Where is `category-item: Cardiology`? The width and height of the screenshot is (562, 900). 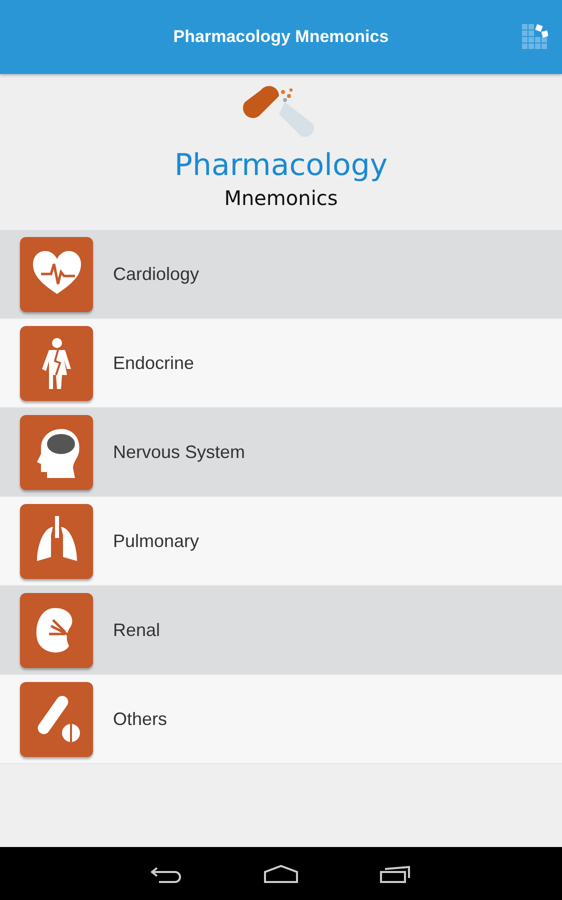
category-item: Cardiology is located at coordinates (281, 274).